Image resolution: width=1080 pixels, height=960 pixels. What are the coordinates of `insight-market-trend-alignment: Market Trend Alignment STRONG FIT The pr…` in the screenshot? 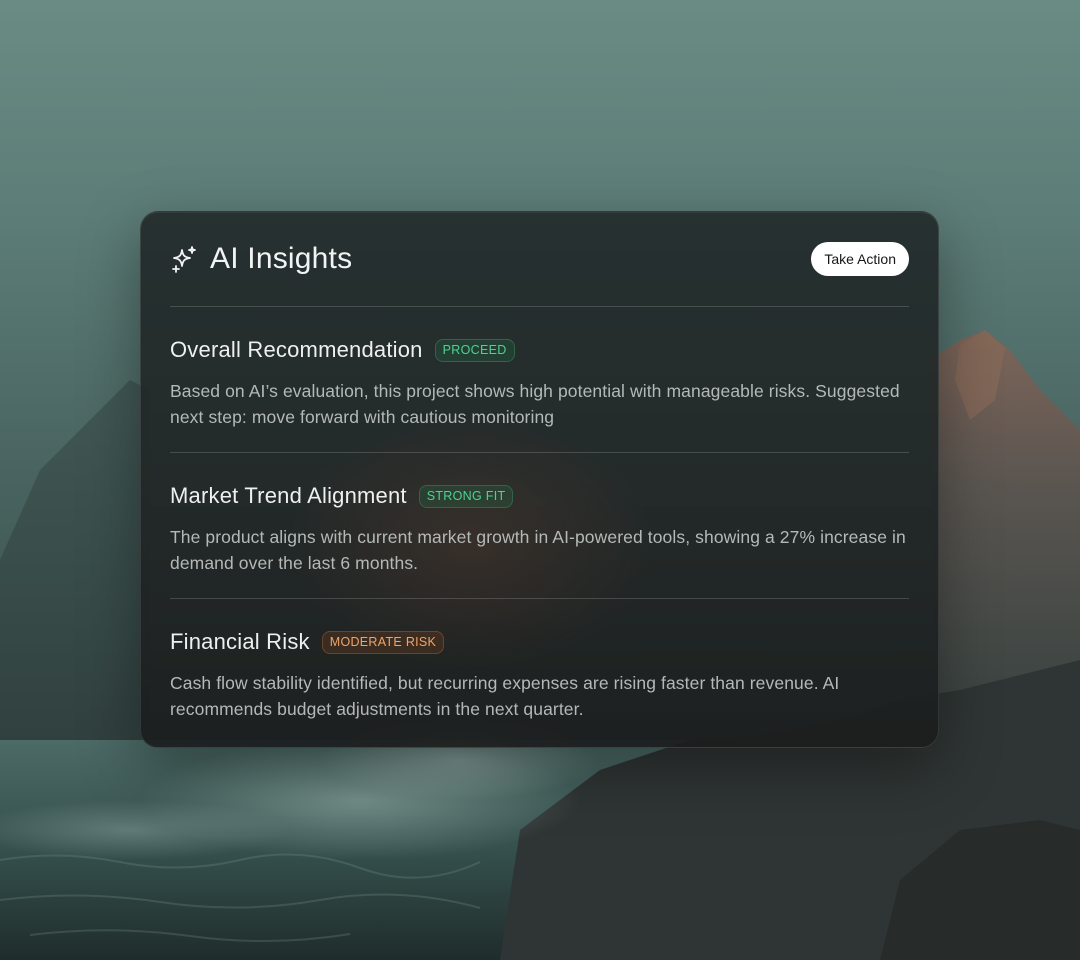 It's located at (539, 526).